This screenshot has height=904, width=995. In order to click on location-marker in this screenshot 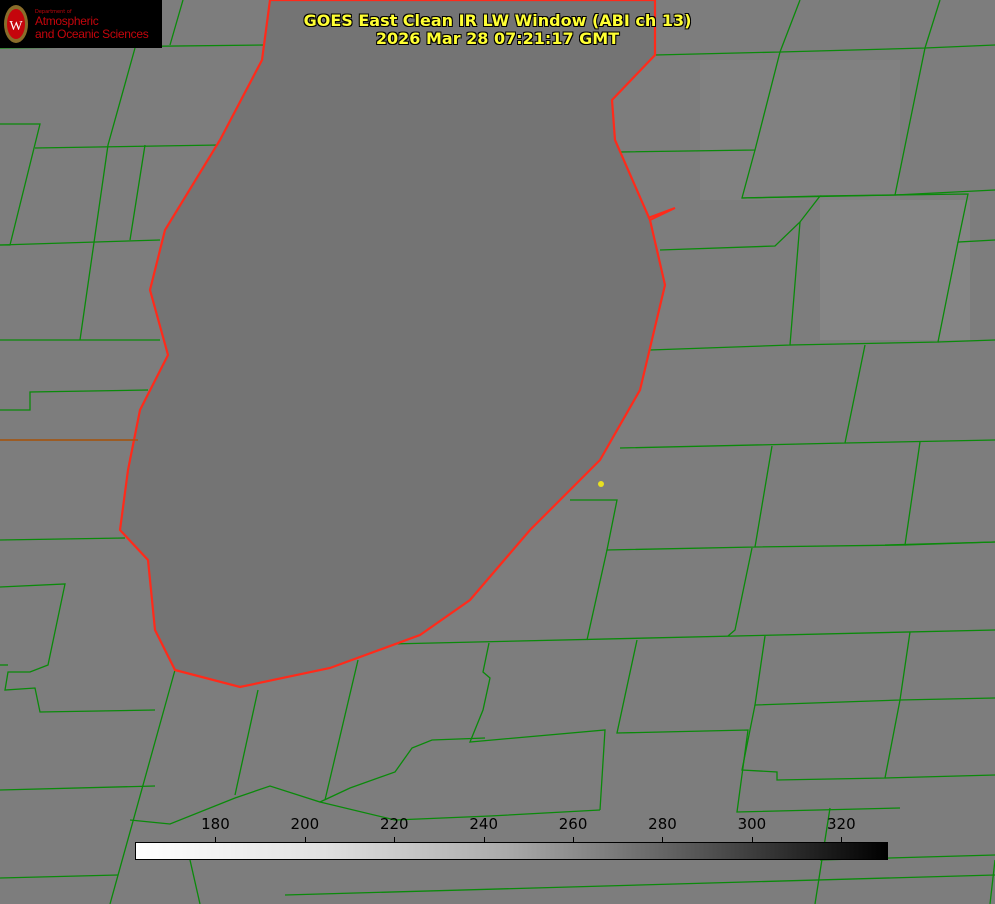, I will do `click(601, 484)`.